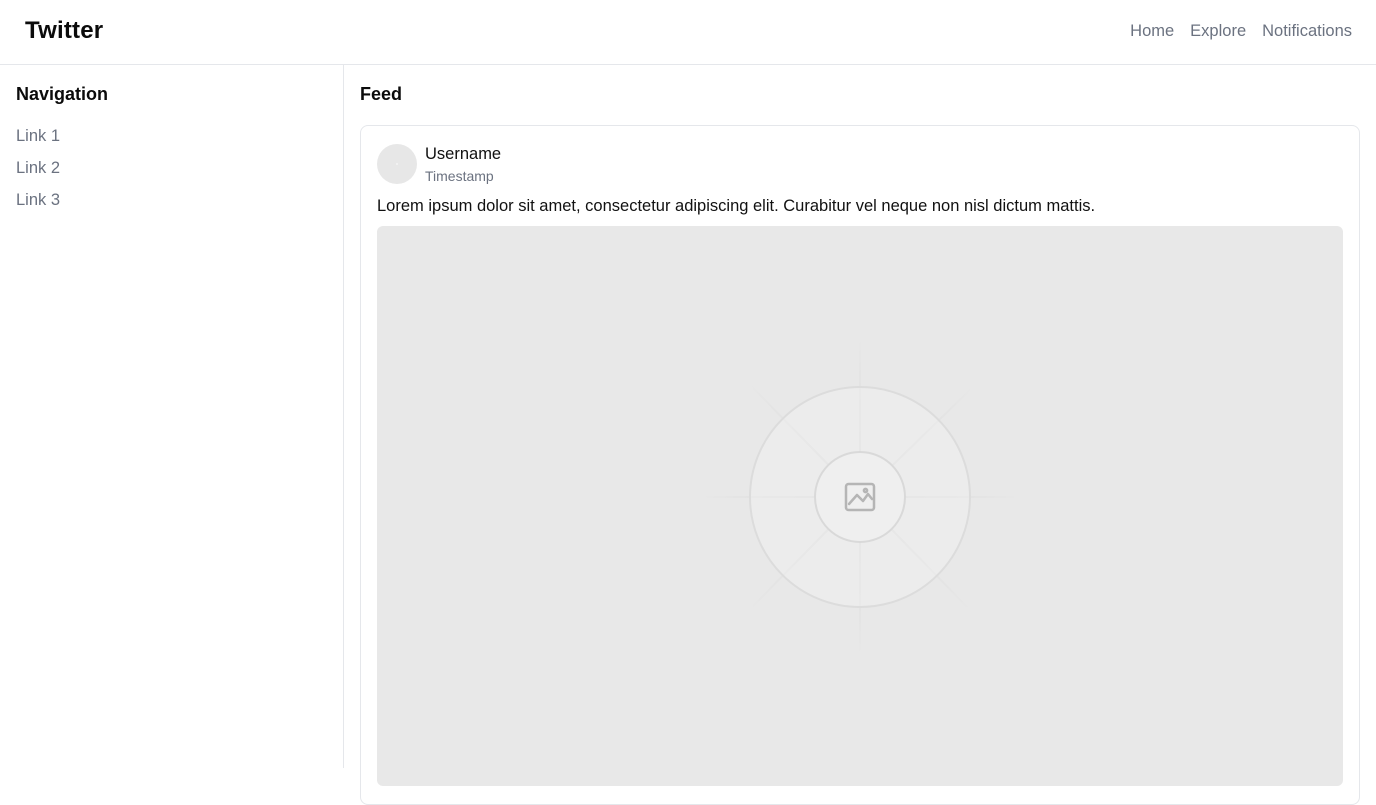 This screenshot has width=1376, height=805. What do you see at coordinates (459, 176) in the screenshot?
I see `post-timestamp: Timestamp` at bounding box center [459, 176].